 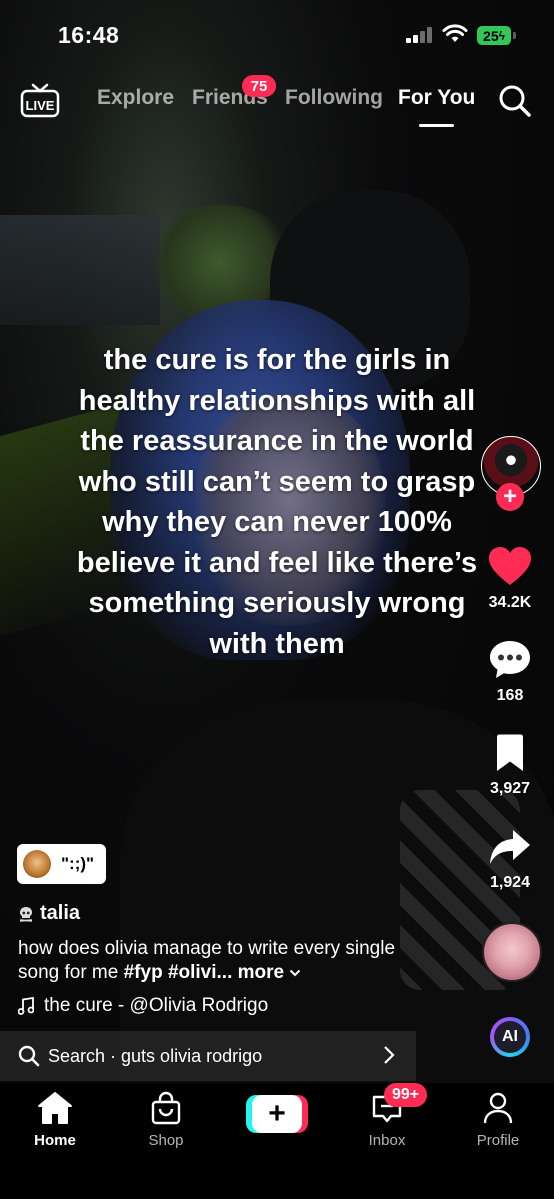 I want to click on nav-shop-label: Shop, so click(x=166, y=1140).